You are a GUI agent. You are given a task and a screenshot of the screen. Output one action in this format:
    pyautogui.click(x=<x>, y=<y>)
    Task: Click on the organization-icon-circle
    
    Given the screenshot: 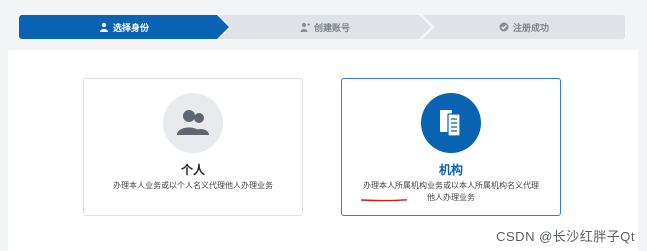 What is the action you would take?
    pyautogui.click(x=451, y=123)
    